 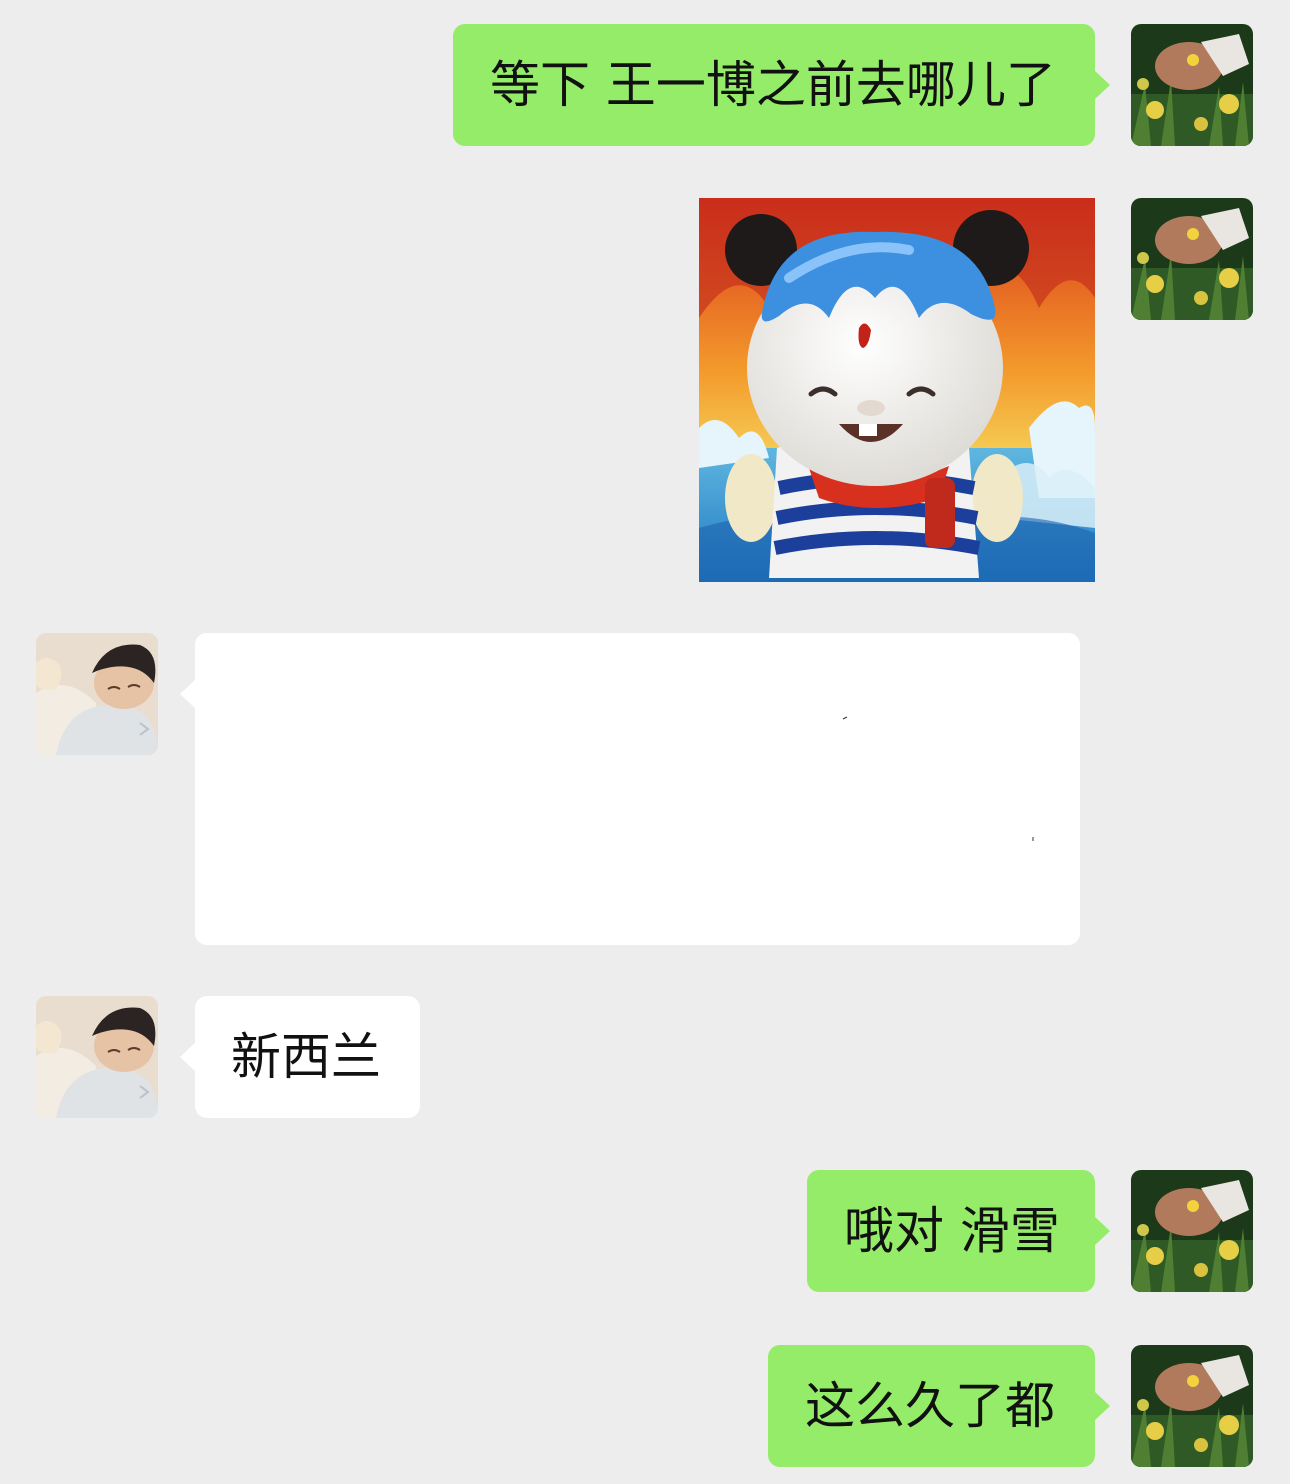 What do you see at coordinates (637, 789) in the screenshot?
I see `blank-white-image-icon` at bounding box center [637, 789].